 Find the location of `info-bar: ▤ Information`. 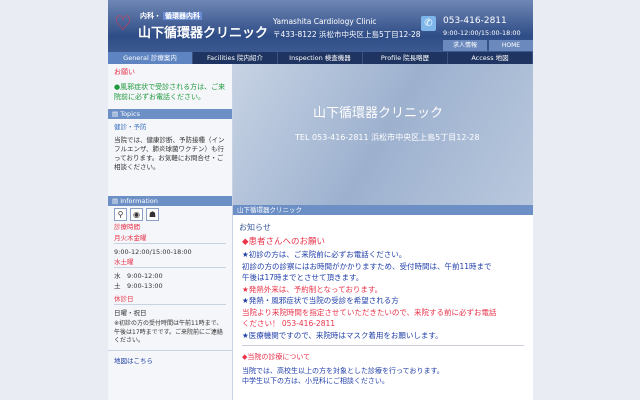

info-bar: ▤ Information is located at coordinates (170, 201).